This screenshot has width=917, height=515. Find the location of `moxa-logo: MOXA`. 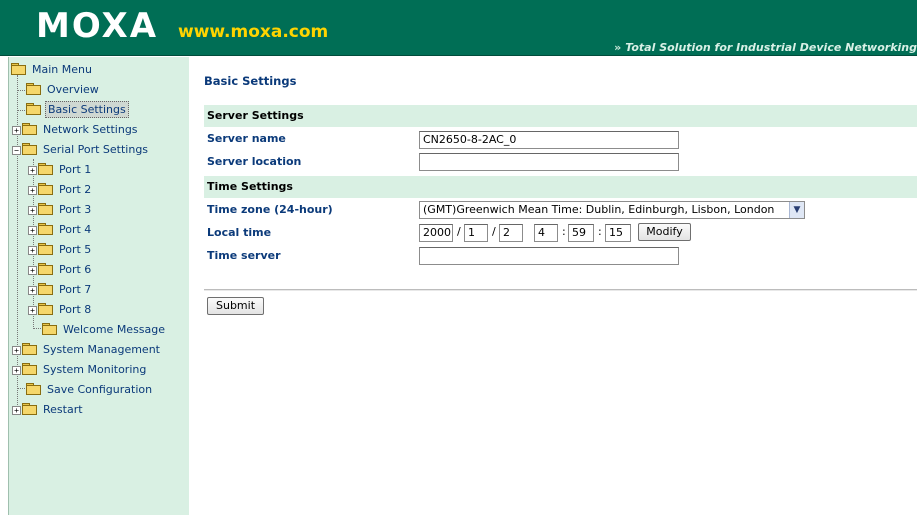

moxa-logo: MOXA is located at coordinates (97, 26).